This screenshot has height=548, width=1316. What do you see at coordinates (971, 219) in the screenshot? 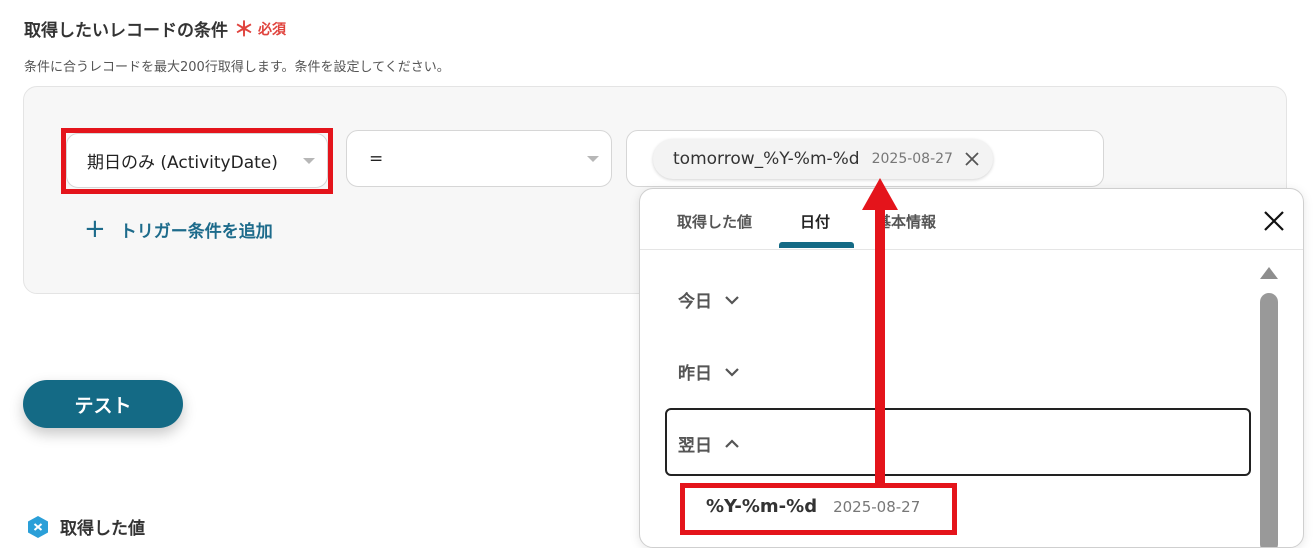
I see `picker-tabs: 取得した値 日付 基本情報` at bounding box center [971, 219].